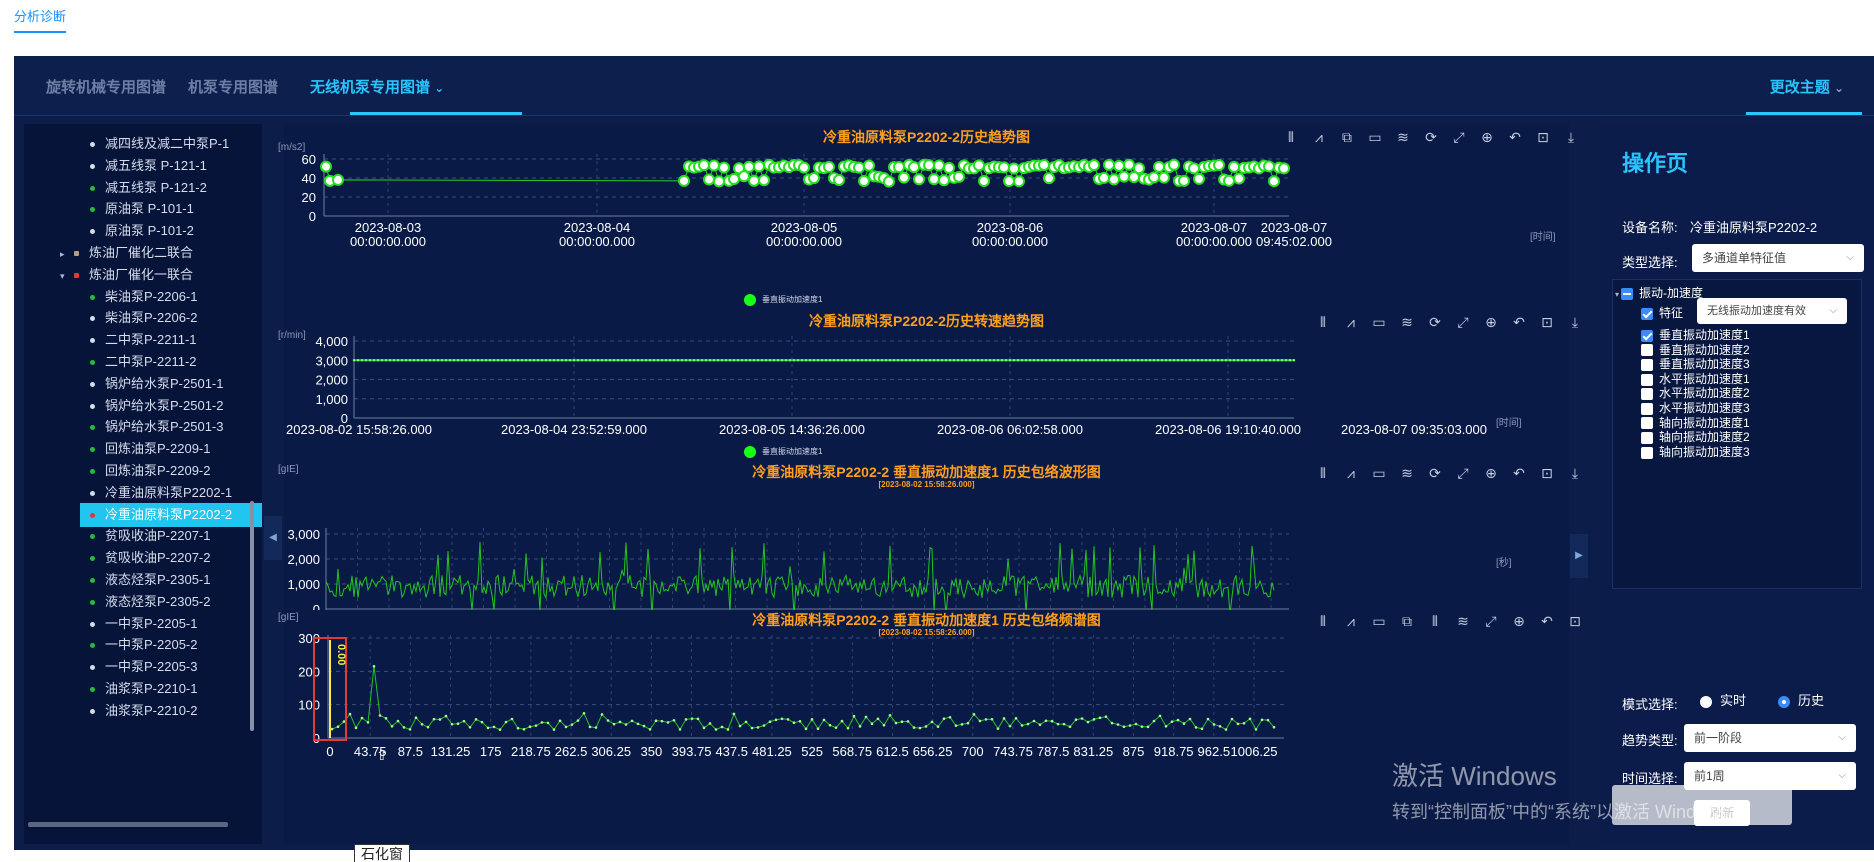 This screenshot has width=1874, height=862. I want to click on status-dot-icon, so click(92, 711).